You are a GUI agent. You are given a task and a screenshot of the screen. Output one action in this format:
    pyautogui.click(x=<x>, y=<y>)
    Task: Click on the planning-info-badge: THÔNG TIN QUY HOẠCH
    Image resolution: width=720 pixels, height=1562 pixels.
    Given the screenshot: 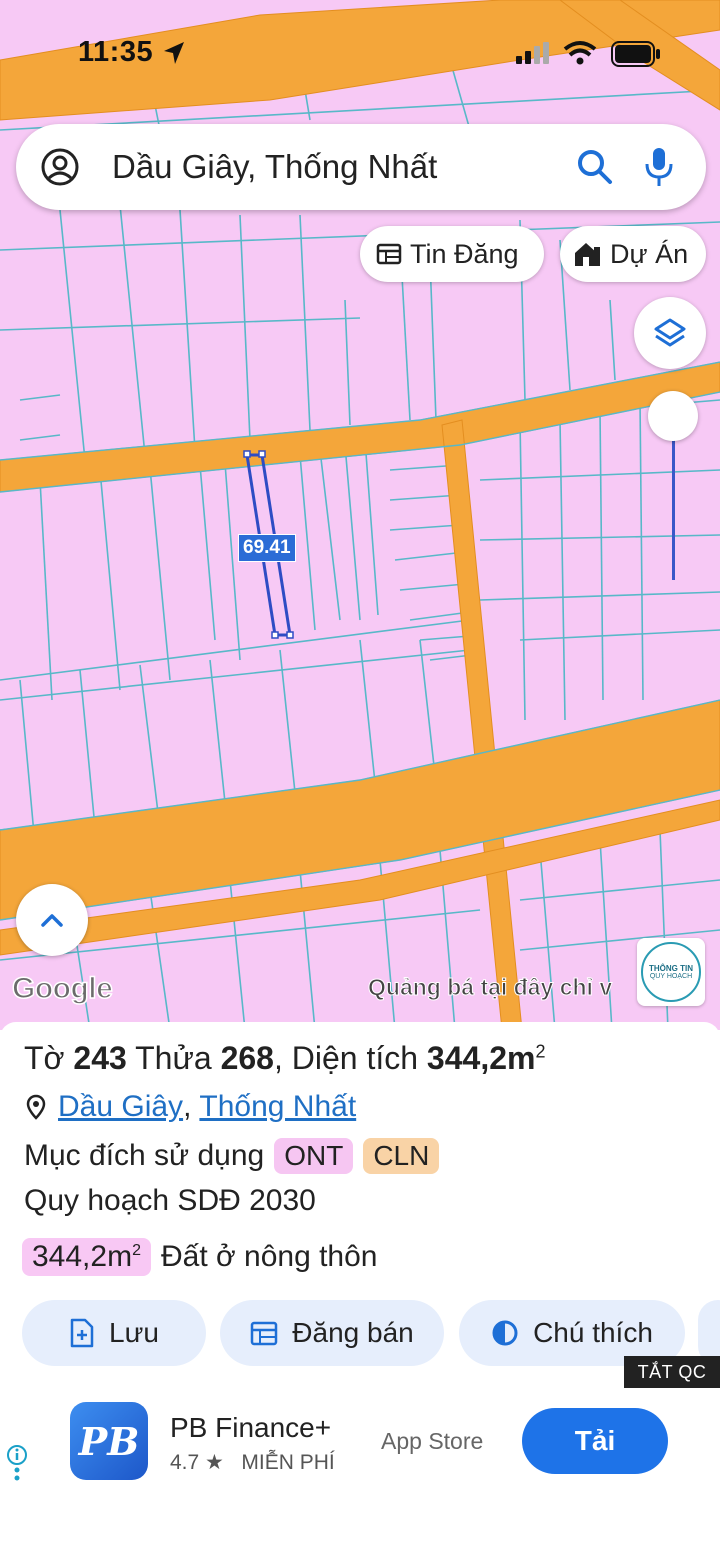 What is the action you would take?
    pyautogui.click(x=671, y=972)
    